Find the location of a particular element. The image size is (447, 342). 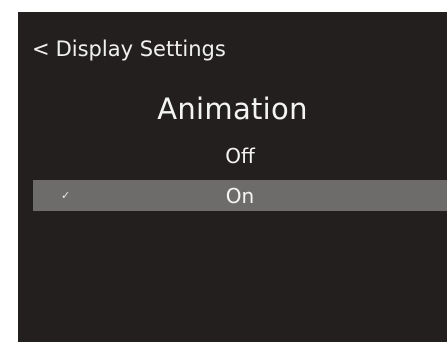

option-off: Off is located at coordinates (240, 155).